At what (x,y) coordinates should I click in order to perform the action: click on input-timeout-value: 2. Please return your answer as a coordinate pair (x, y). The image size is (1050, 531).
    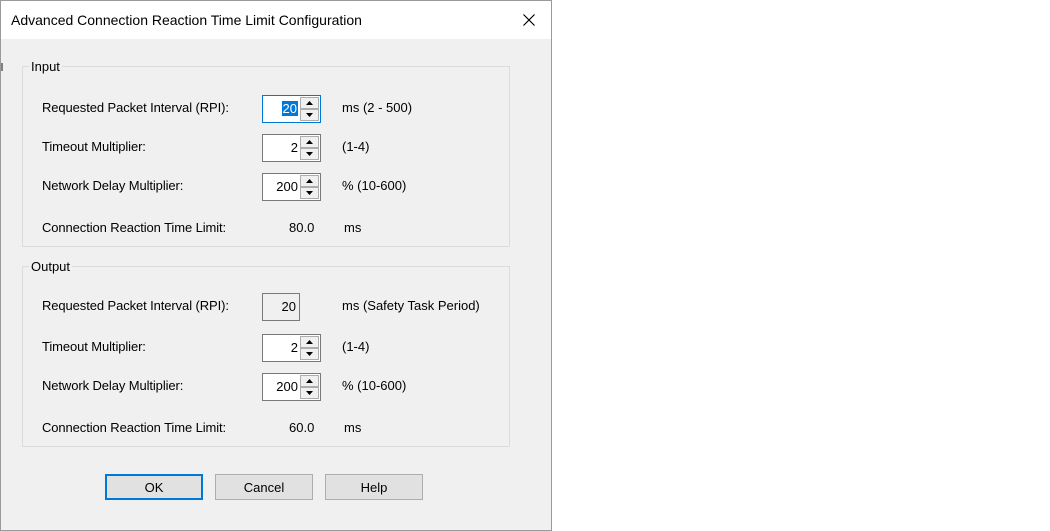
    Looking at the image, I should click on (294, 147).